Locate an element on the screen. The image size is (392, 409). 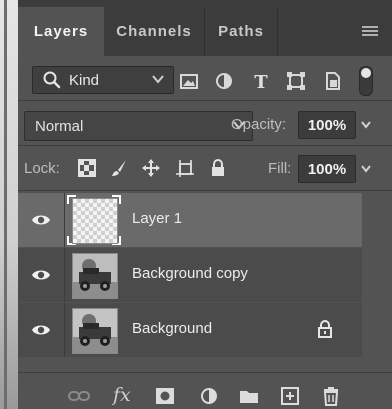
layer-row-layer-1: Layer 1 is located at coordinates (190, 220).